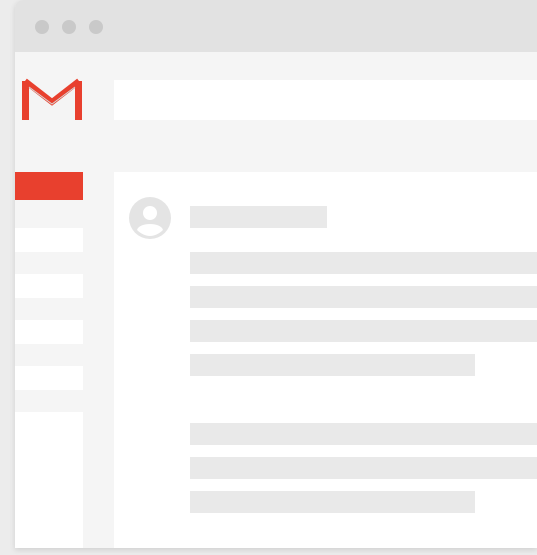 The image size is (537, 555). Describe the element at coordinates (258, 217) in the screenshot. I see `sender-placeholder` at that location.